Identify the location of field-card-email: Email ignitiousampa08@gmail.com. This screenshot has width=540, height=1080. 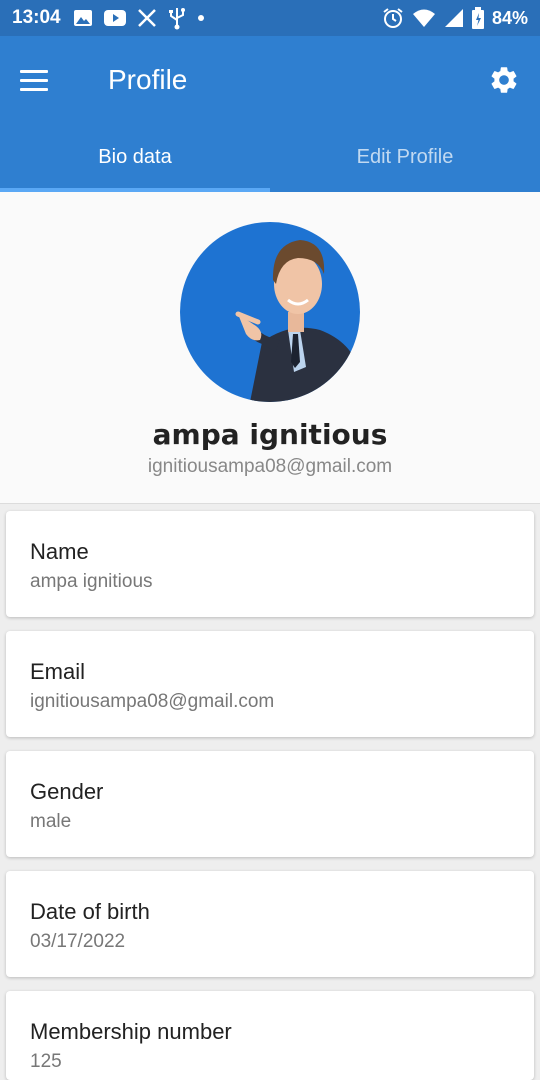
(270, 684).